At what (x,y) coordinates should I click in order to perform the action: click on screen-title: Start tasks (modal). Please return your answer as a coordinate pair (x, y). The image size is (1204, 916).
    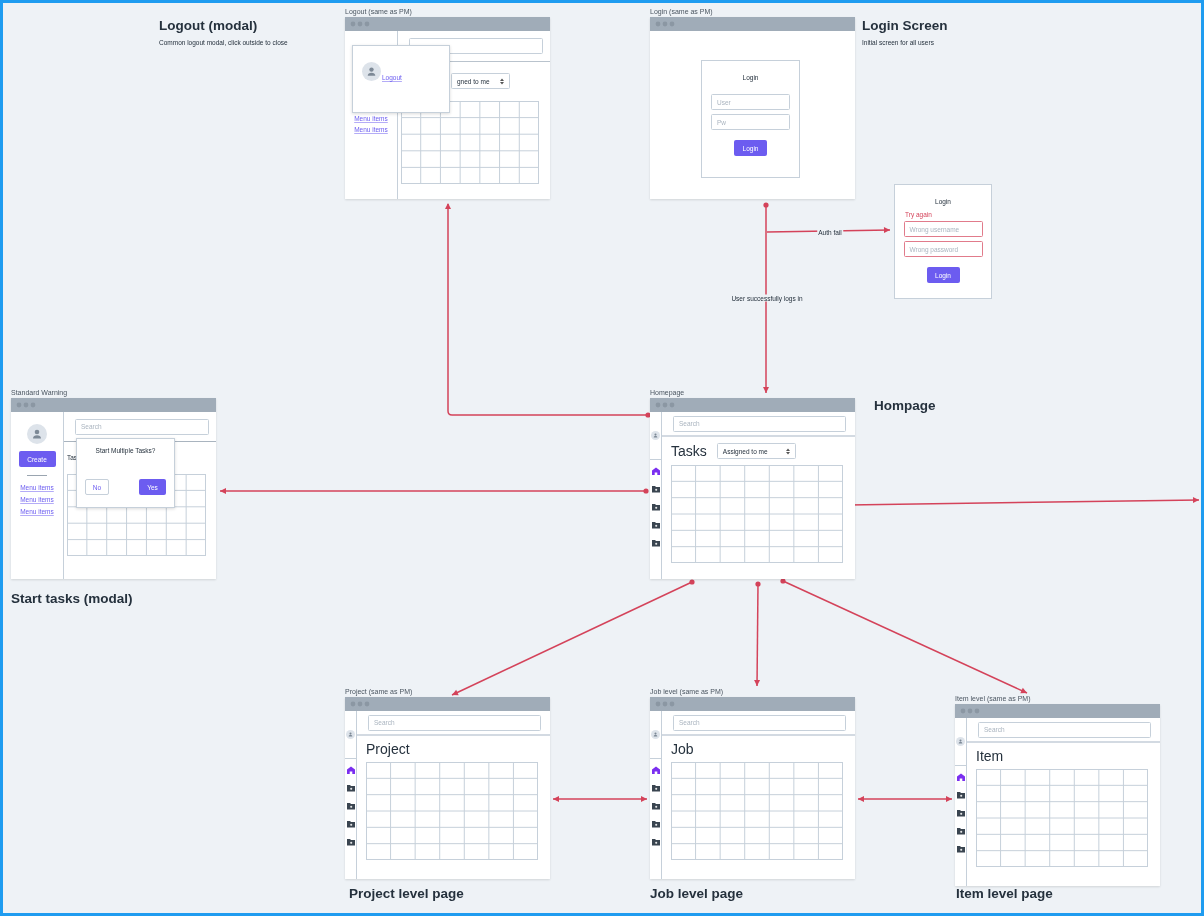
    Looking at the image, I should click on (72, 598).